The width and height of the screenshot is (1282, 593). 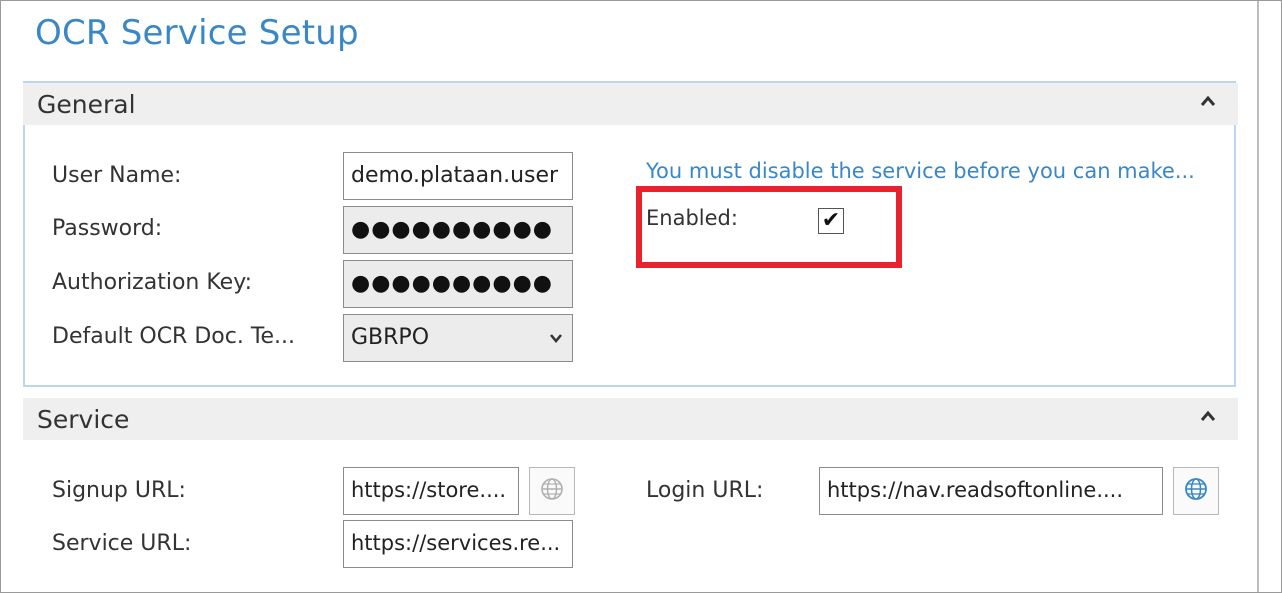 What do you see at coordinates (692, 218) in the screenshot?
I see `enabled-label: Enabled:` at bounding box center [692, 218].